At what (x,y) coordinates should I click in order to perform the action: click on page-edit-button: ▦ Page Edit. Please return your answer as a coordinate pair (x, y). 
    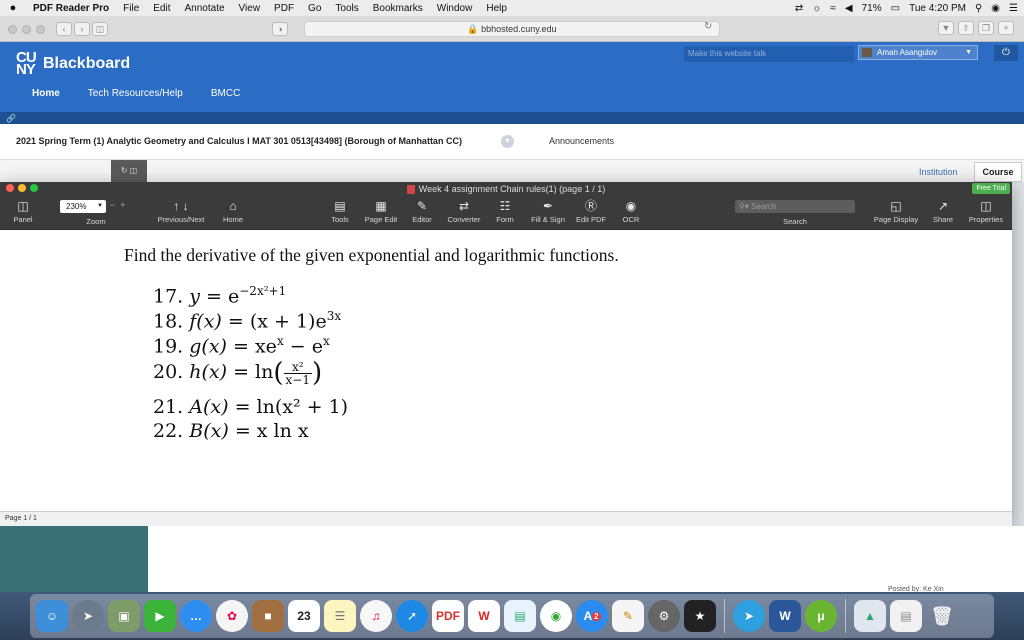
    Looking at the image, I should click on (381, 212).